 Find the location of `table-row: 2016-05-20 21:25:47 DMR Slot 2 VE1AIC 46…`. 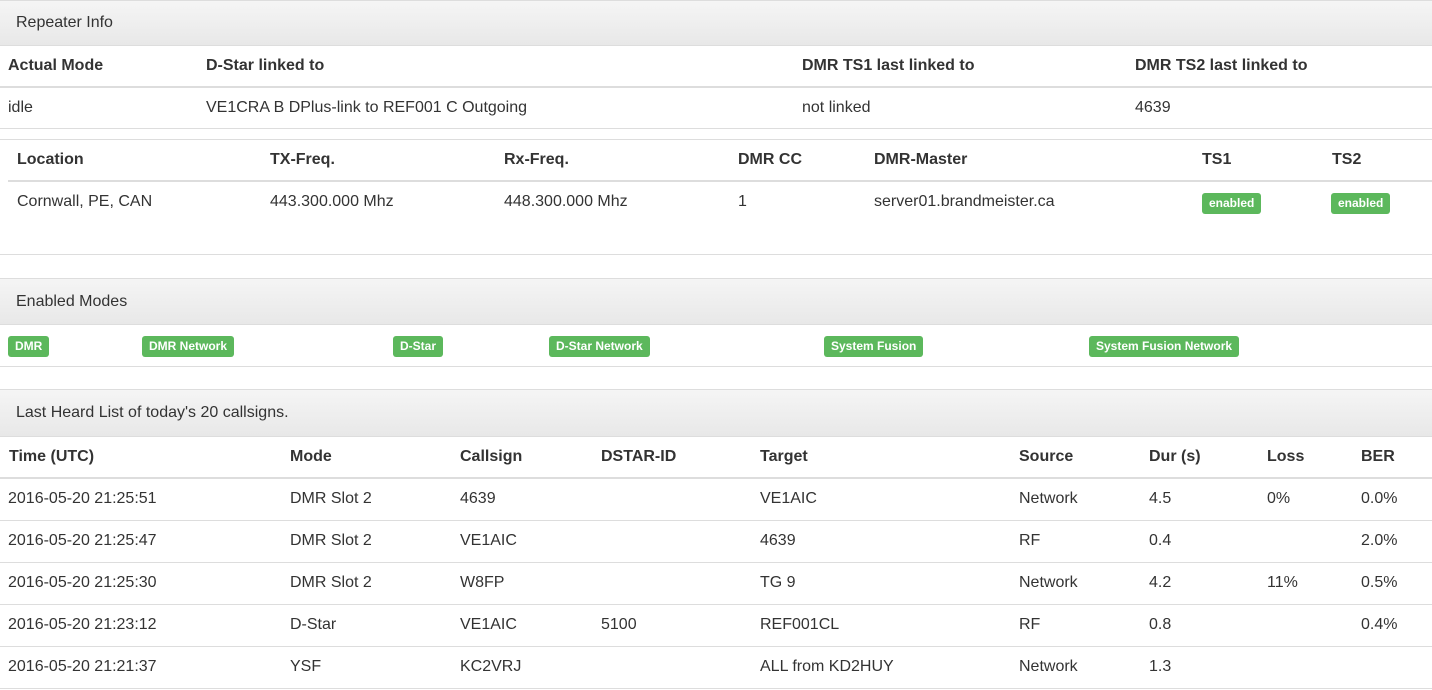

table-row: 2016-05-20 21:25:47 DMR Slot 2 VE1AIC 46… is located at coordinates (716, 542).